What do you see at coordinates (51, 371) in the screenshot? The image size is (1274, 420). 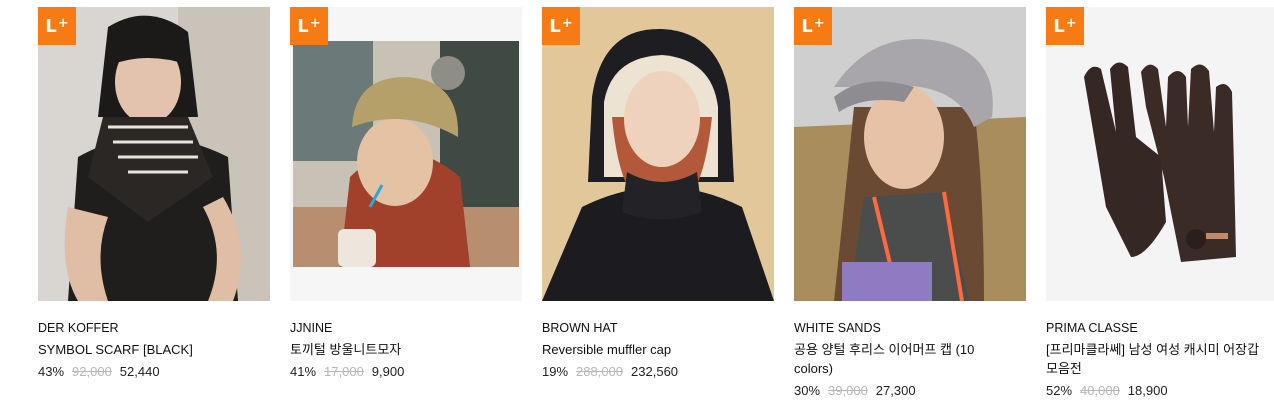 I see `discount-rate: 43%` at bounding box center [51, 371].